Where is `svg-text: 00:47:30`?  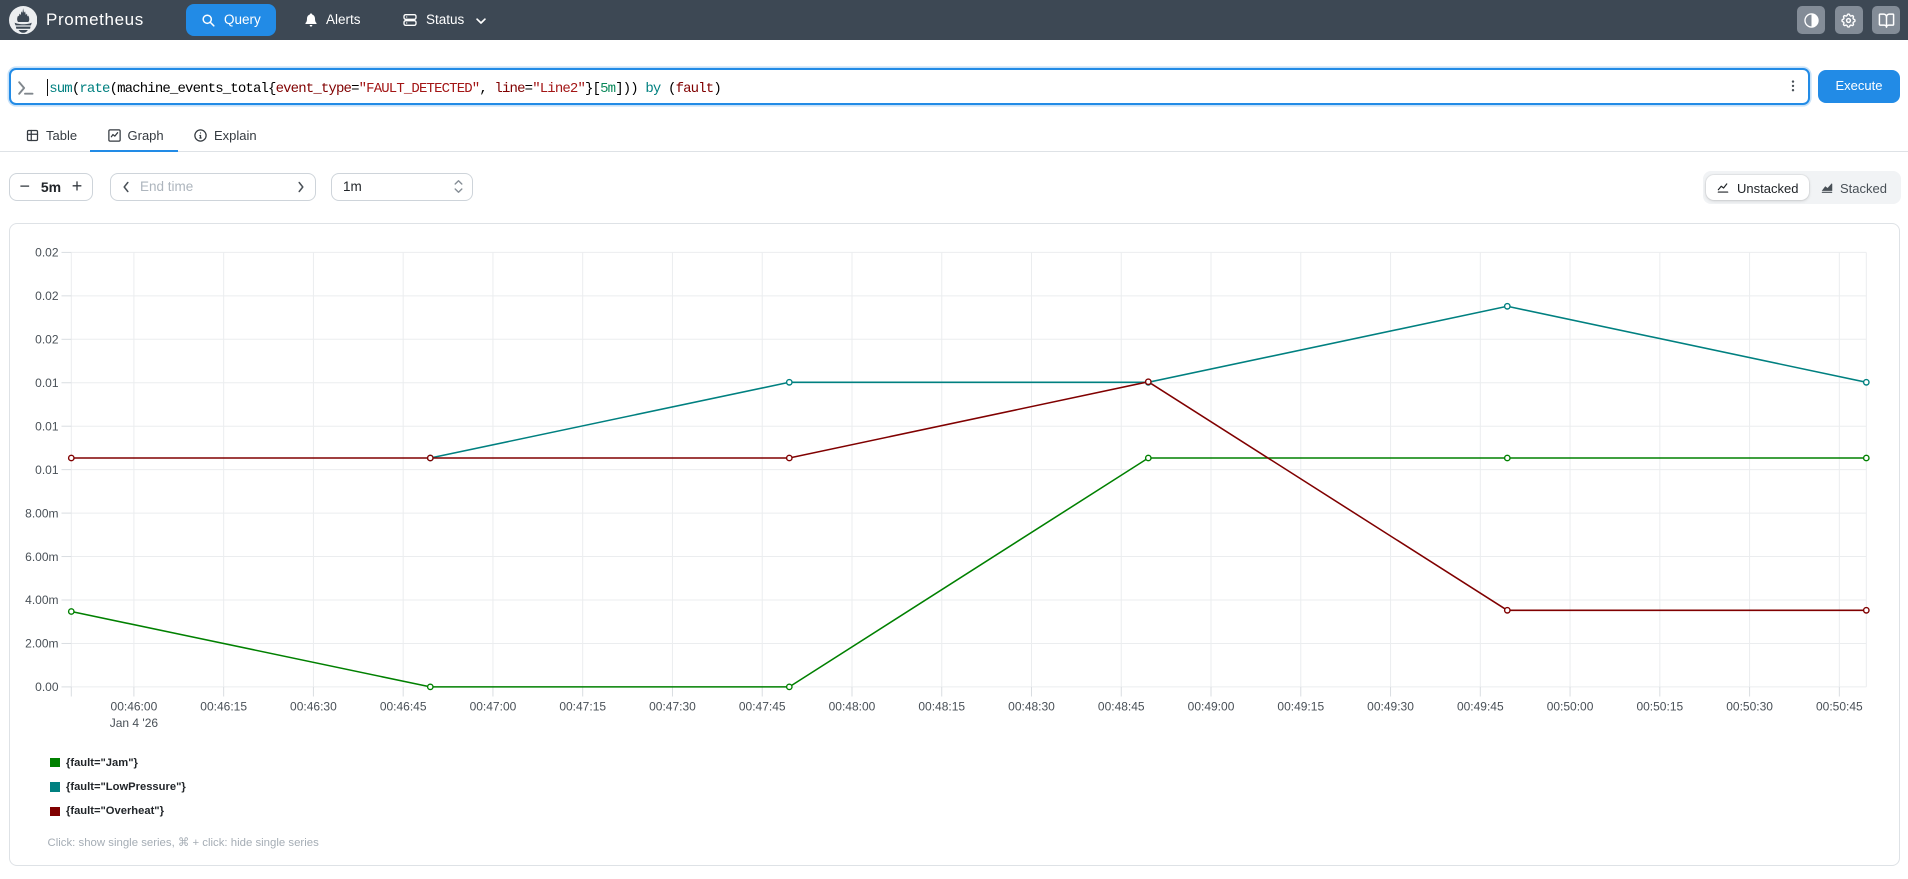 svg-text: 00:47:30 is located at coordinates (672, 707).